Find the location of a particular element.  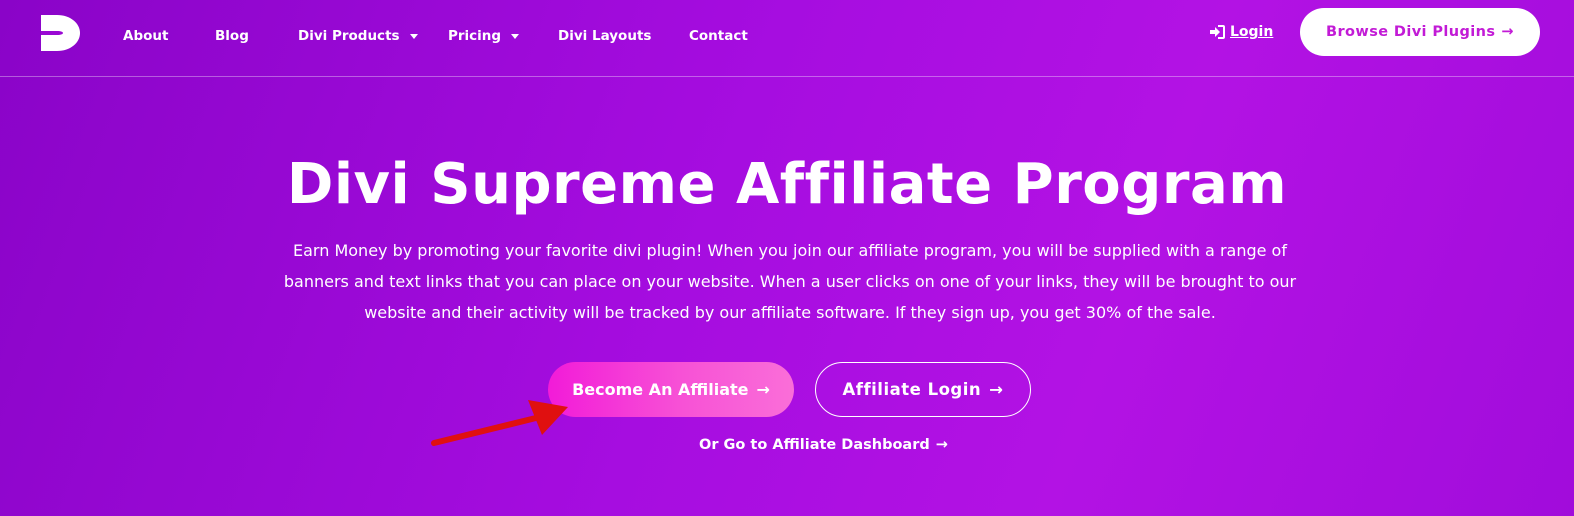

affiliate-login-label: Affiliate Login is located at coordinates (912, 389).